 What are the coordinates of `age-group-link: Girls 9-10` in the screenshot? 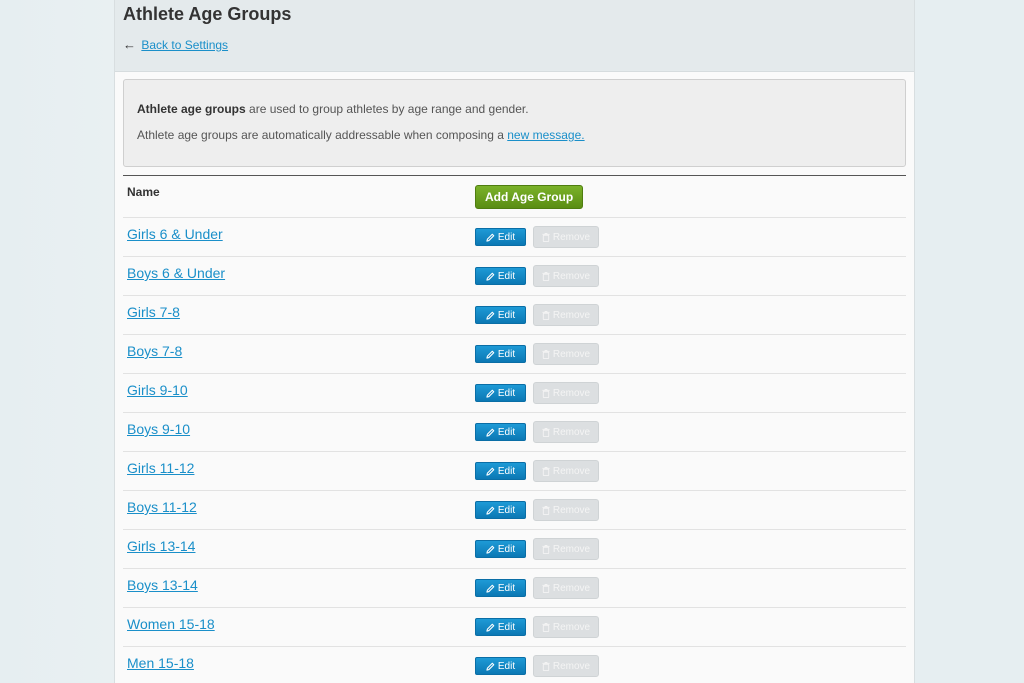 It's located at (157, 390).